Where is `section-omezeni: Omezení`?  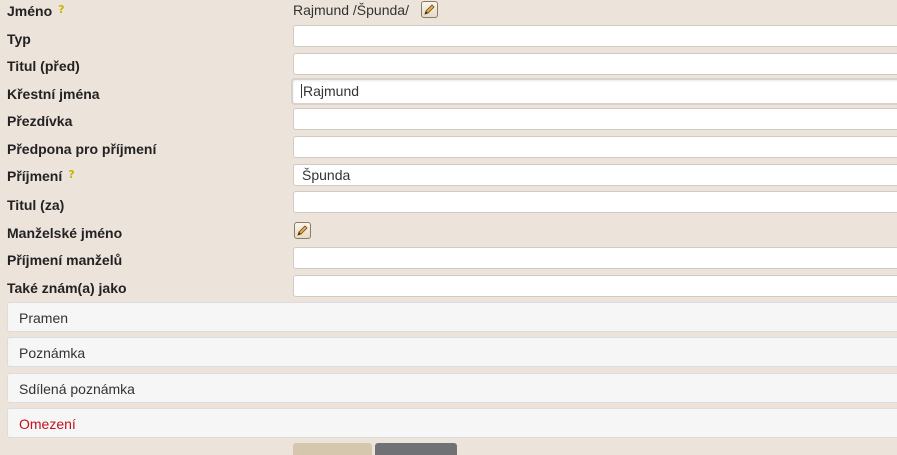
section-omezeni: Omezení is located at coordinates (452, 423).